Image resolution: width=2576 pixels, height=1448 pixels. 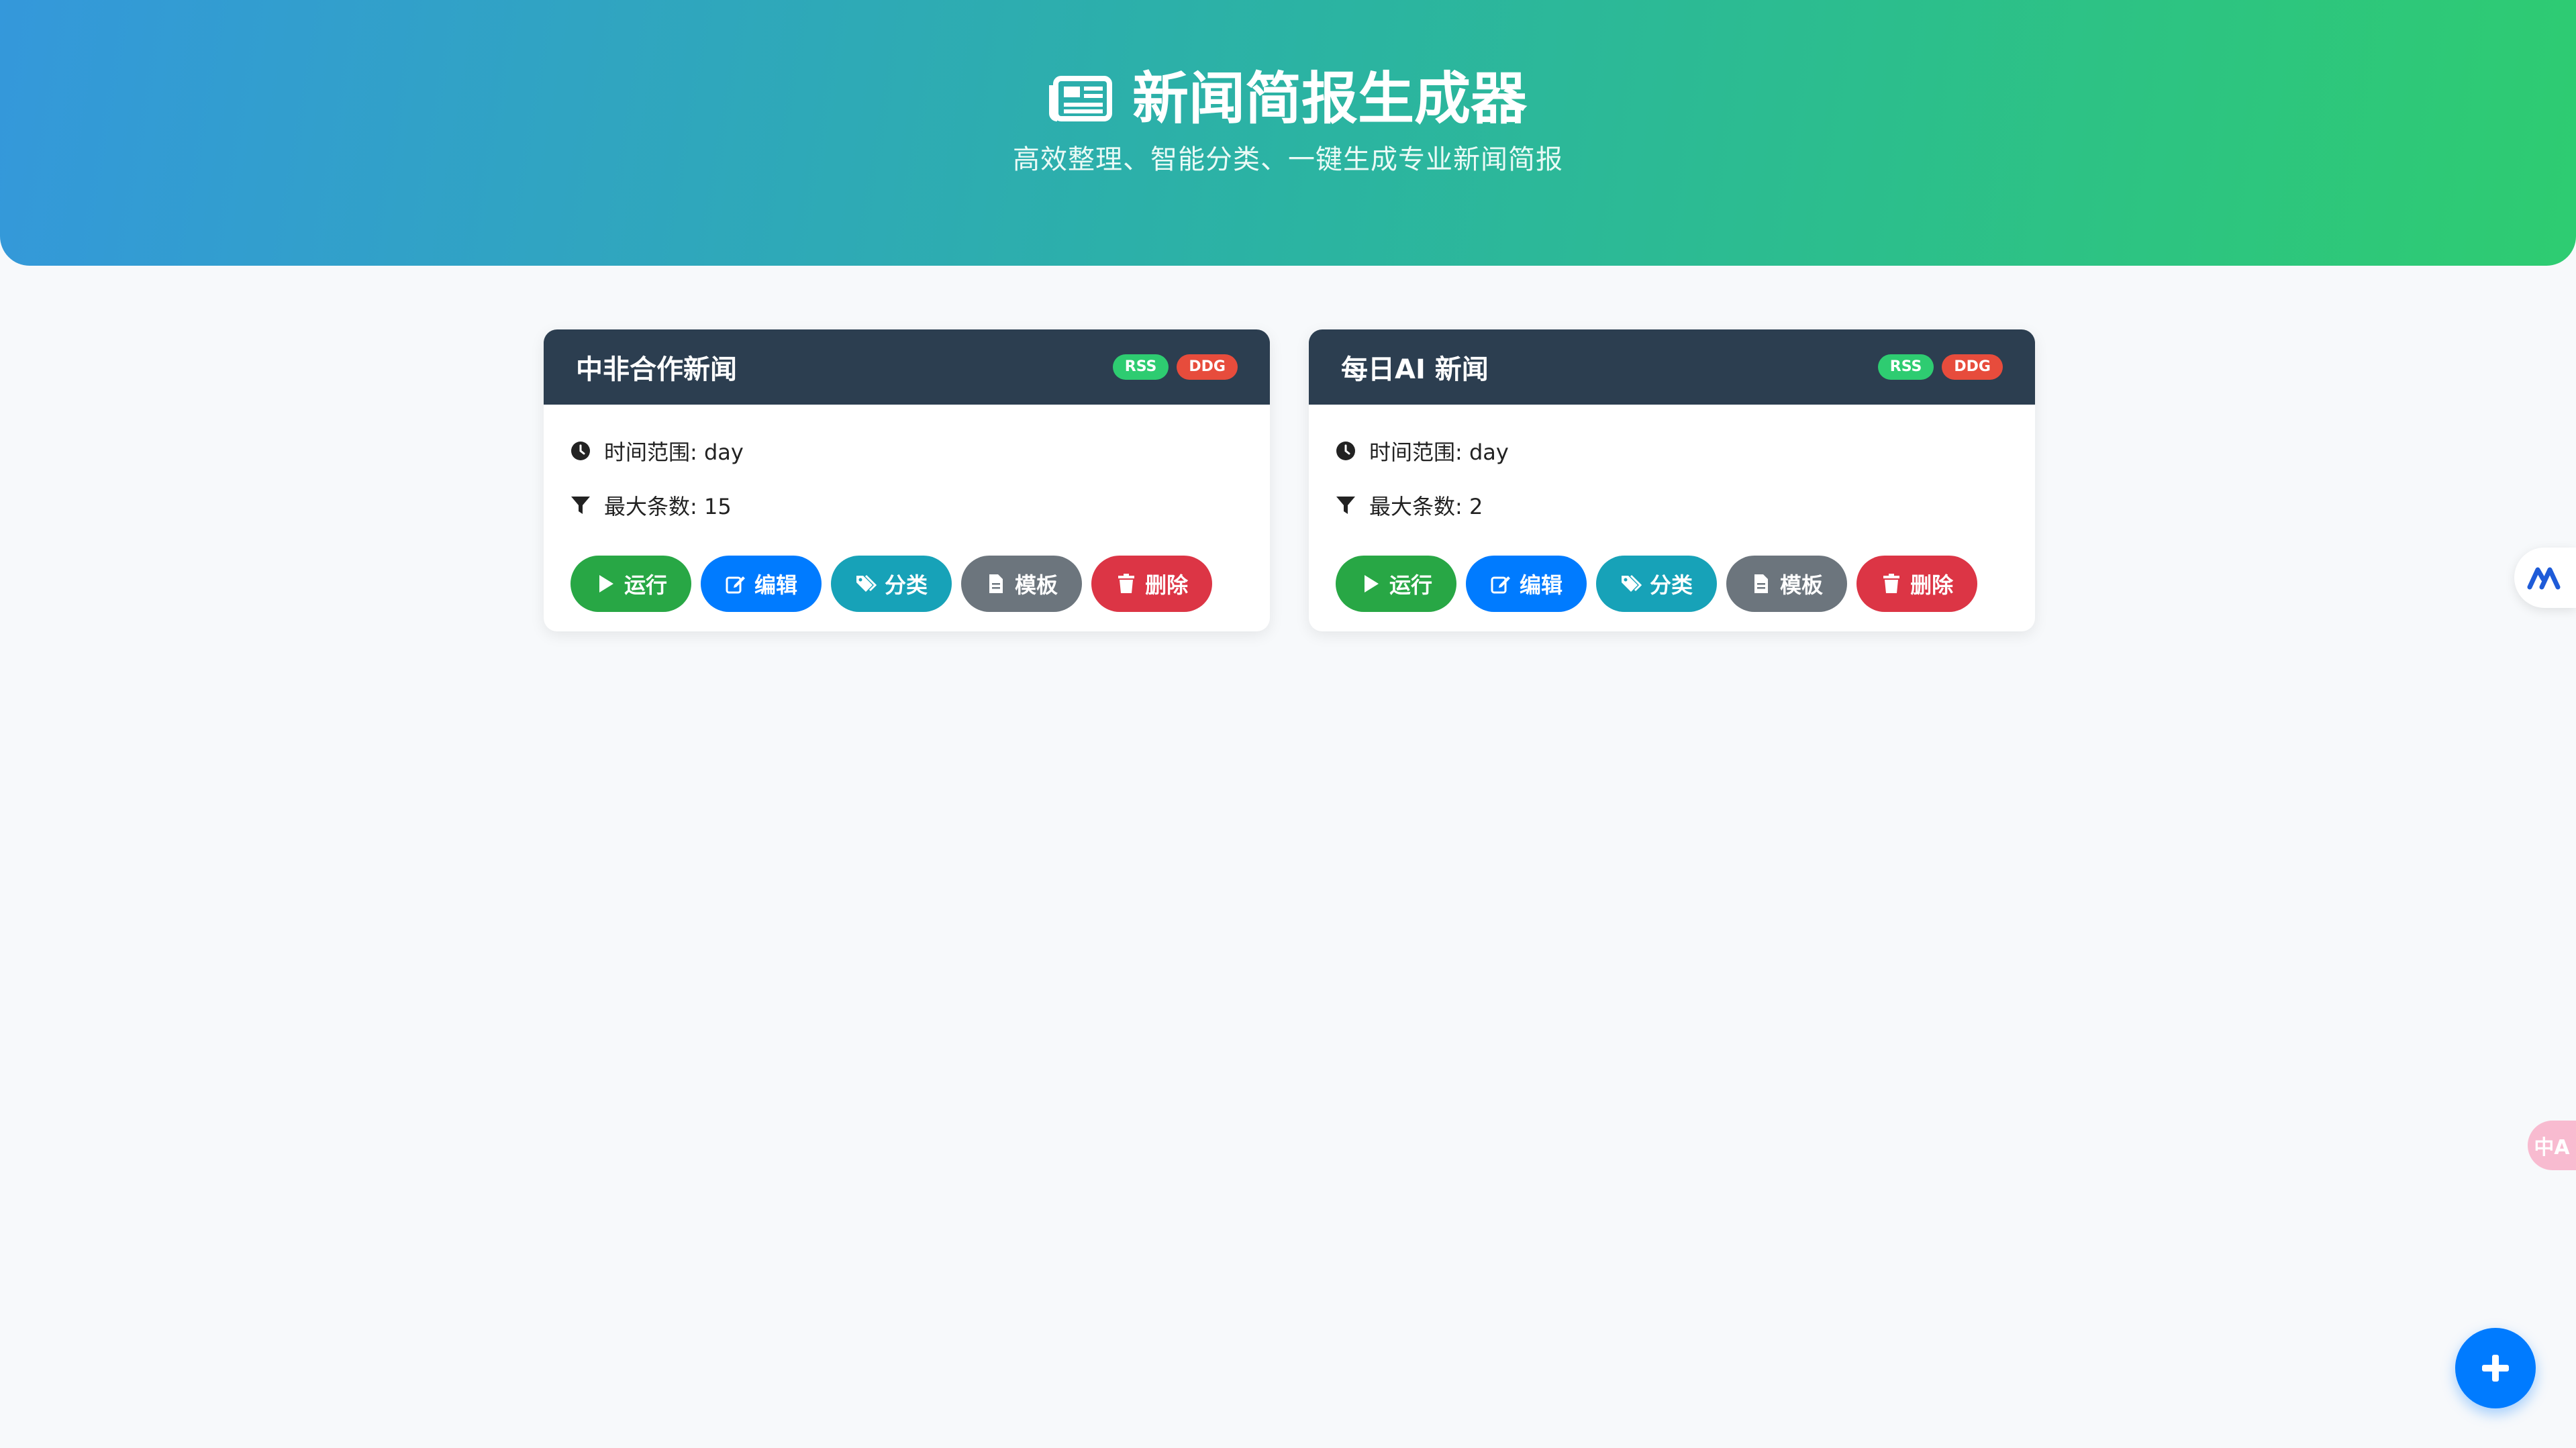 What do you see at coordinates (907, 505) in the screenshot?
I see `max-items-row: 最大条数: 15` at bounding box center [907, 505].